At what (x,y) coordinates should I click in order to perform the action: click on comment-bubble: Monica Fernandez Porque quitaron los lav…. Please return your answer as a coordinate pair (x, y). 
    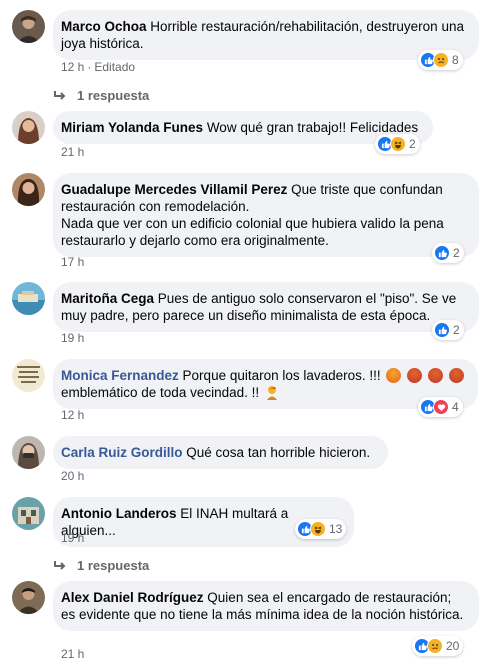
    Looking at the image, I should click on (265, 384).